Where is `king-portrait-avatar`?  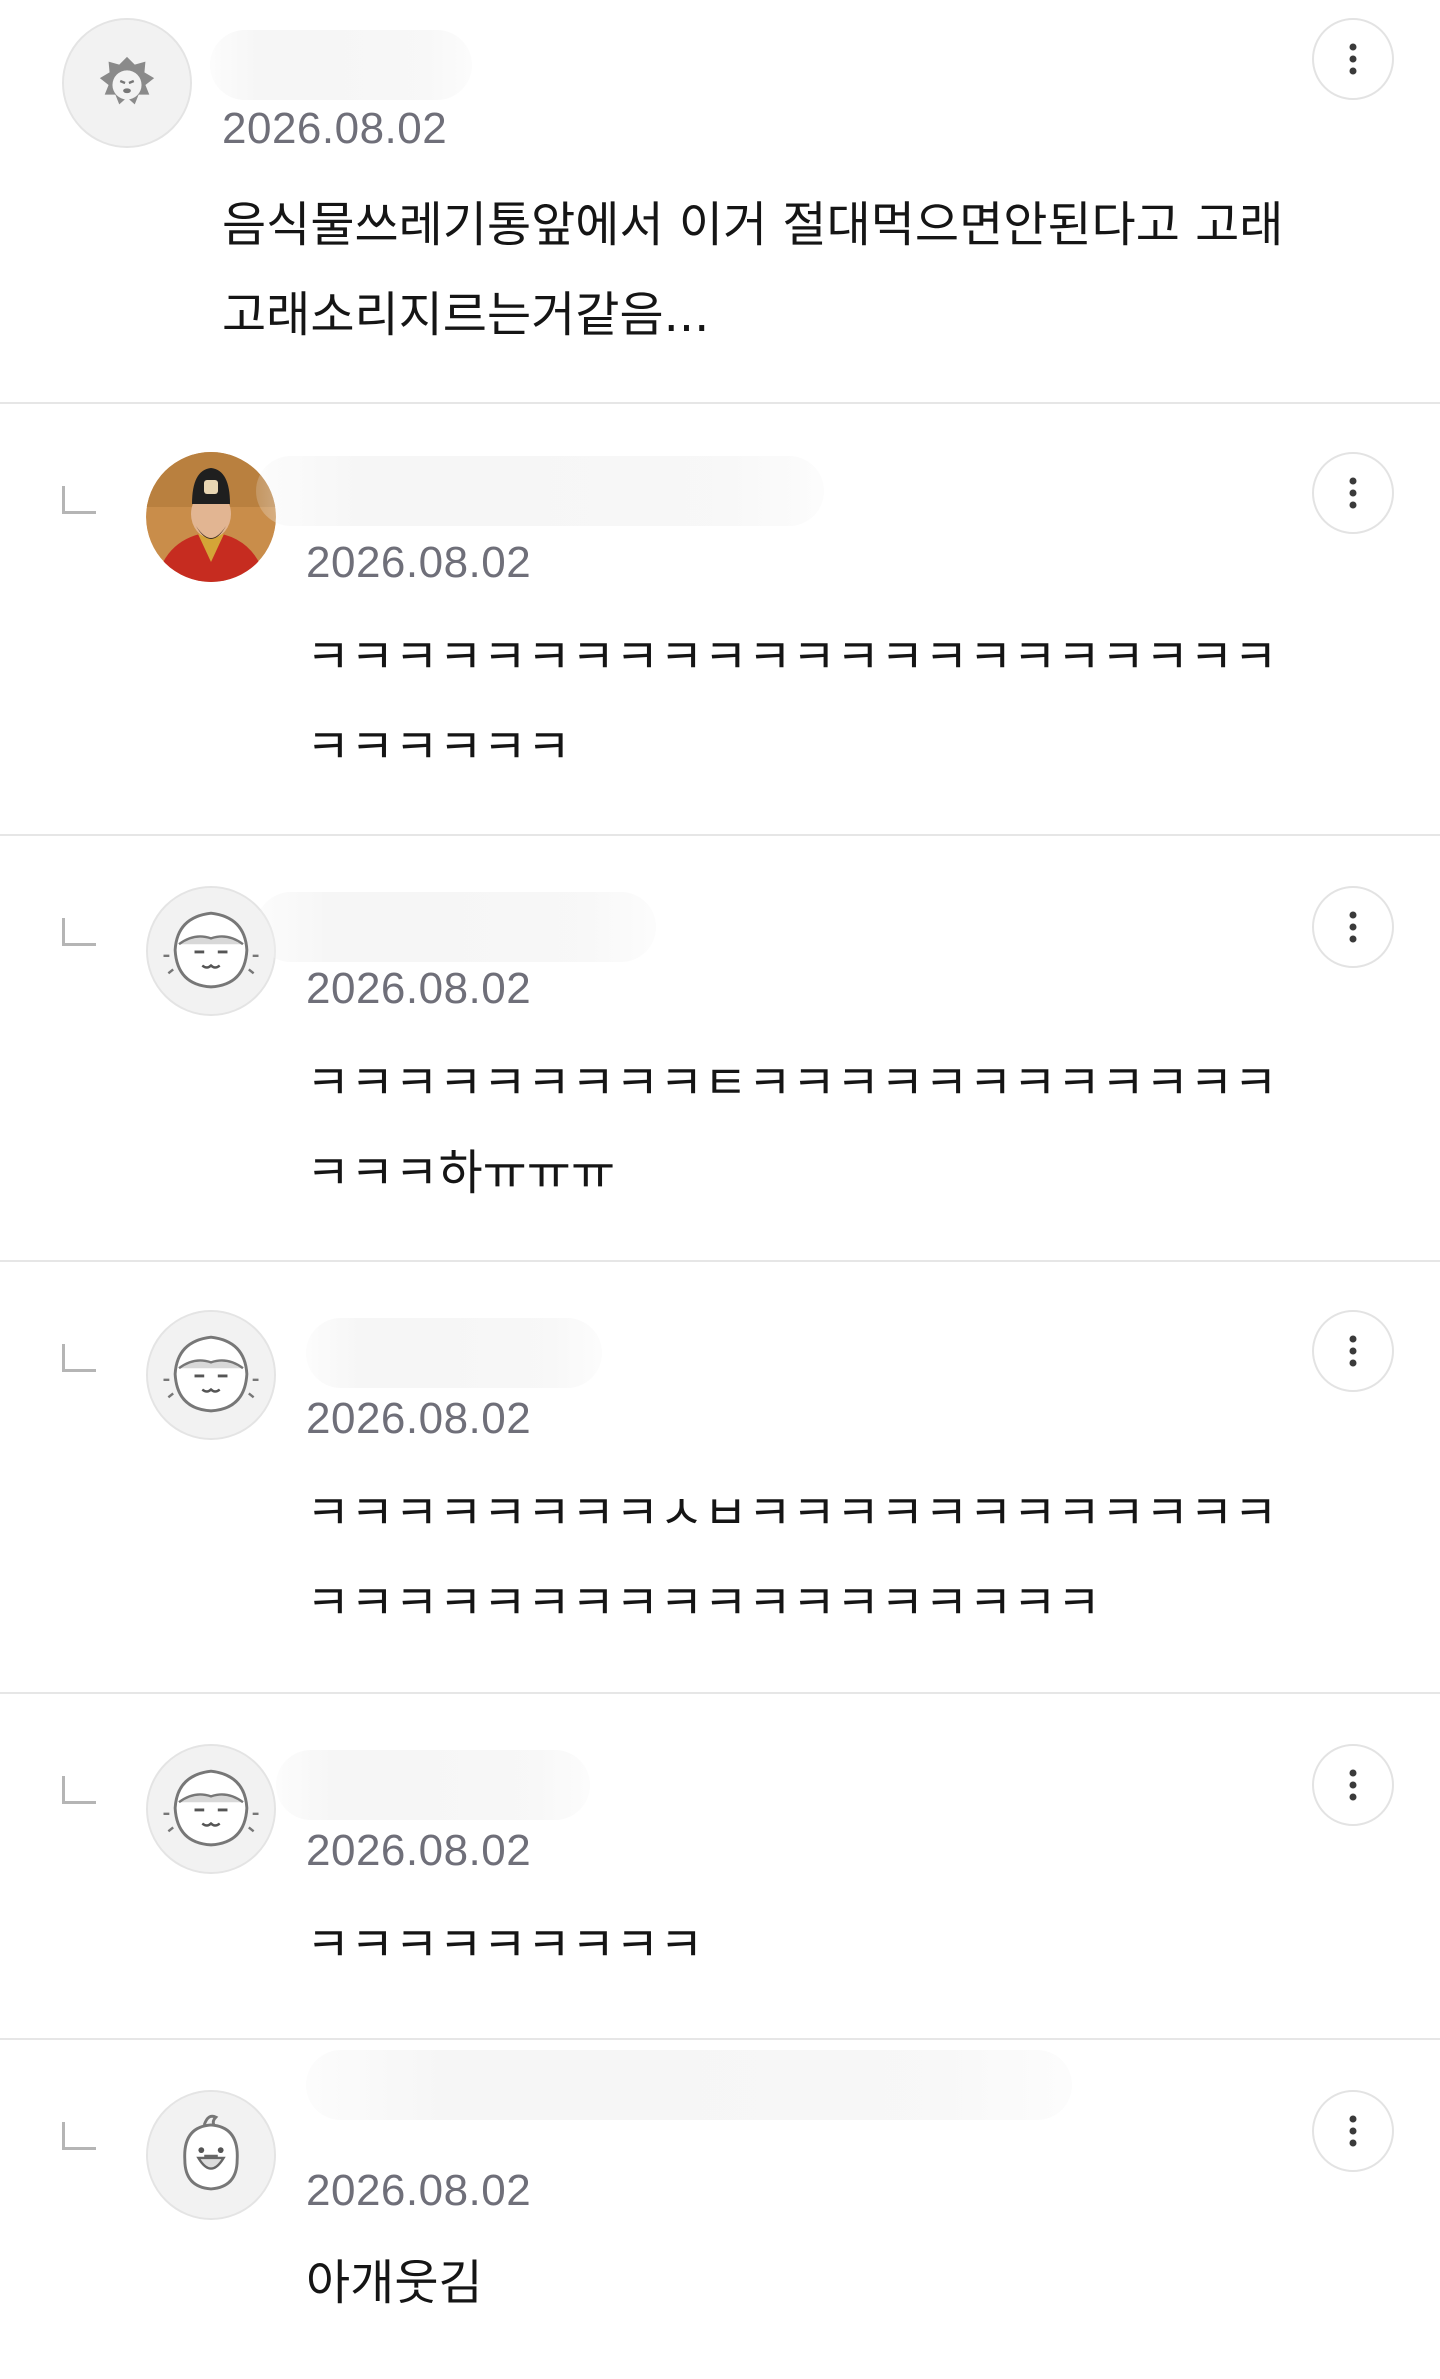
king-portrait-avatar is located at coordinates (211, 517).